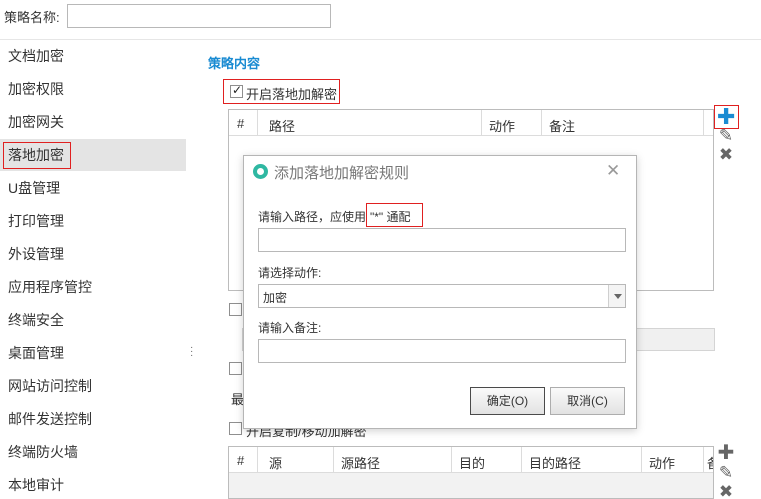 The image size is (761, 499). Describe the element at coordinates (93, 89) in the screenshot. I see `sidebar-item-encrypt-permission: 加密权限` at that location.